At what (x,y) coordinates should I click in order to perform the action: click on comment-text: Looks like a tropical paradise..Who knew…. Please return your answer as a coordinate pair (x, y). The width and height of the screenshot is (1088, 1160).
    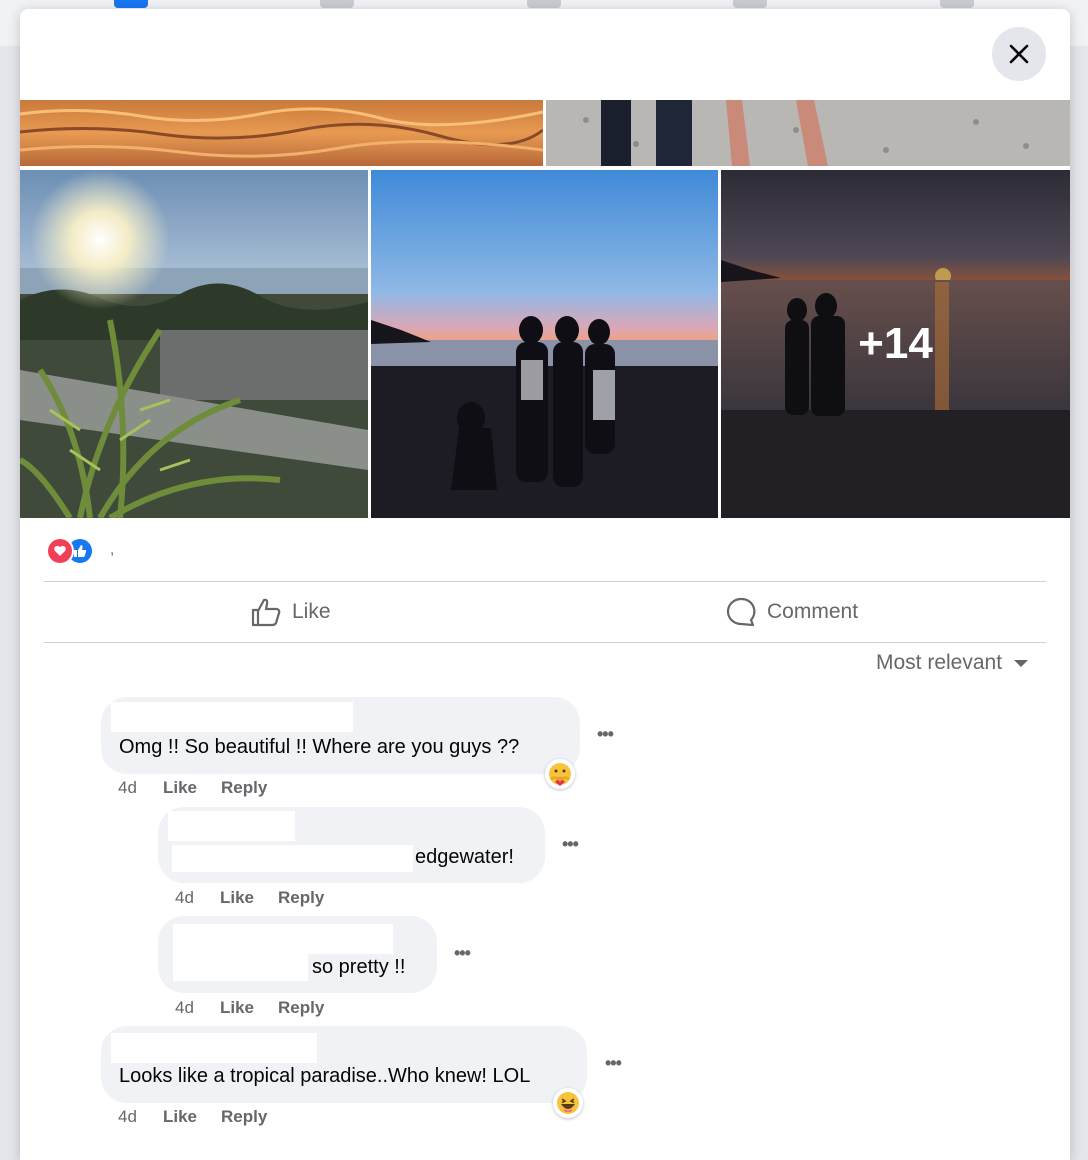
    Looking at the image, I should click on (325, 1076).